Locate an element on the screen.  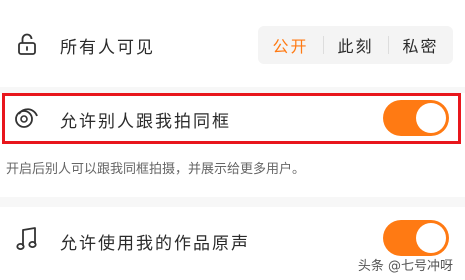
original-sound-label: 允许使用我的作品原声 is located at coordinates (155, 244).